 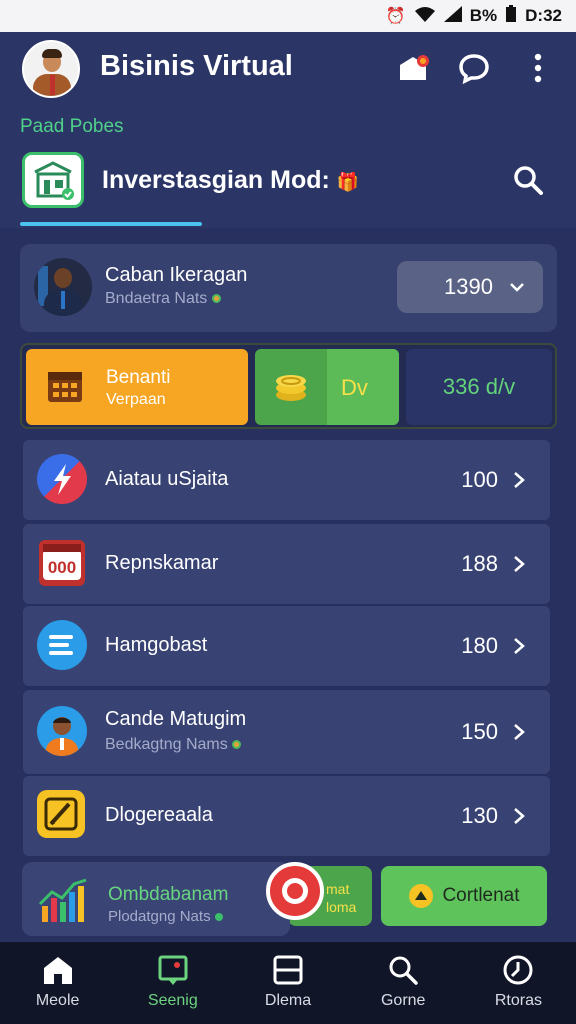 I want to click on list-item-value: 150, so click(x=479, y=731).